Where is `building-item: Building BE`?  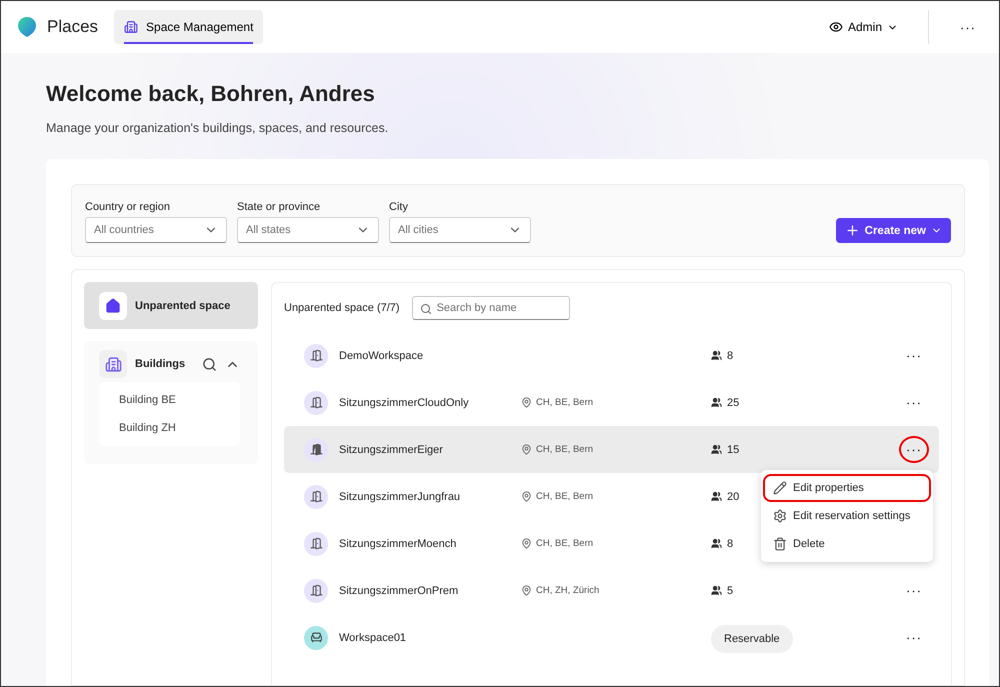
building-item: Building BE is located at coordinates (169, 400).